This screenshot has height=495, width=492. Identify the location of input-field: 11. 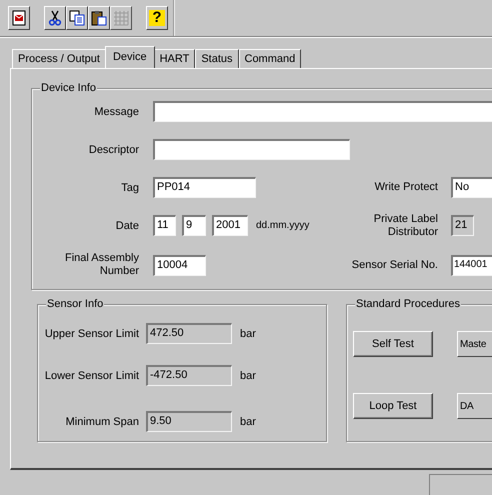
(164, 225).